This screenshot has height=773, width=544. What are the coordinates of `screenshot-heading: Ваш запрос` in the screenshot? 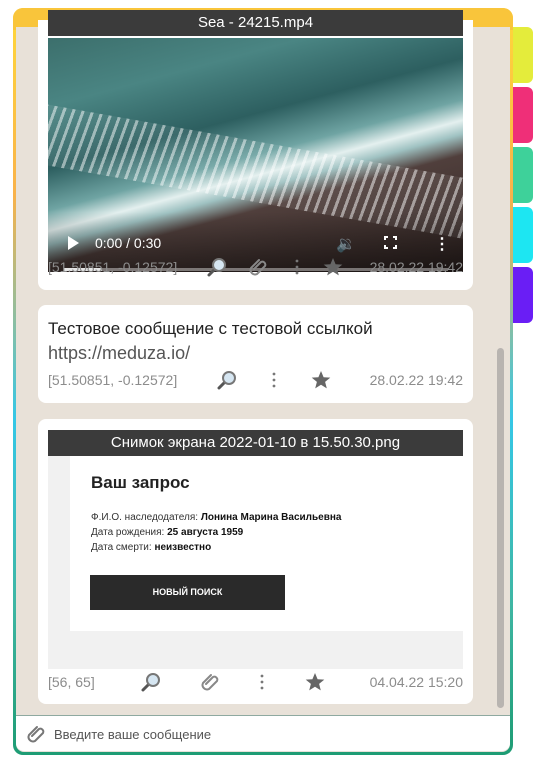 It's located at (140, 482).